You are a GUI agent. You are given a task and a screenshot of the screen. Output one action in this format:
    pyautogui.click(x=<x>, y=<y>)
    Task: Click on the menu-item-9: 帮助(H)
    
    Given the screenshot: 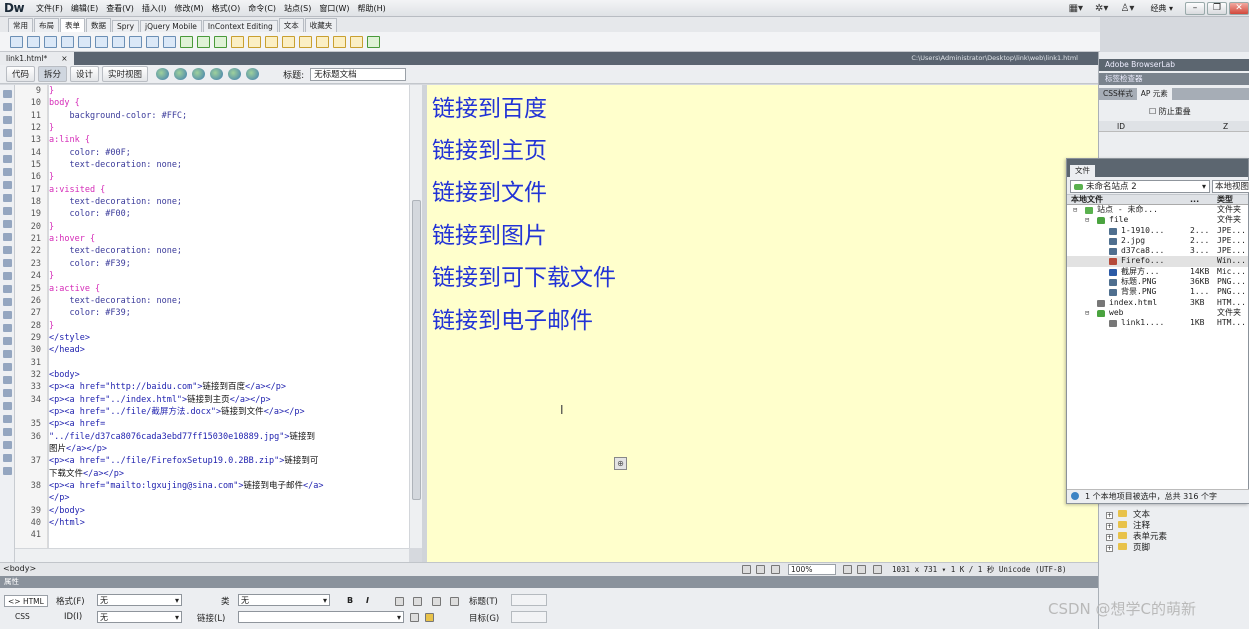 What is the action you would take?
    pyautogui.click(x=372, y=8)
    